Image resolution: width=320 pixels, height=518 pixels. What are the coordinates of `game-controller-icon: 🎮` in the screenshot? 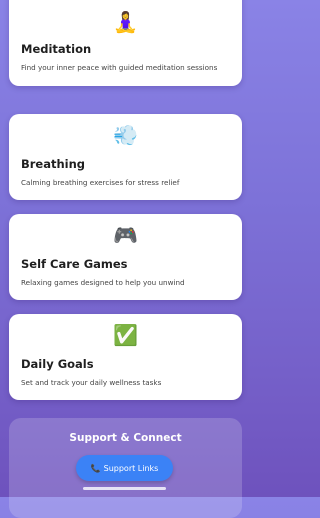 It's located at (125, 235).